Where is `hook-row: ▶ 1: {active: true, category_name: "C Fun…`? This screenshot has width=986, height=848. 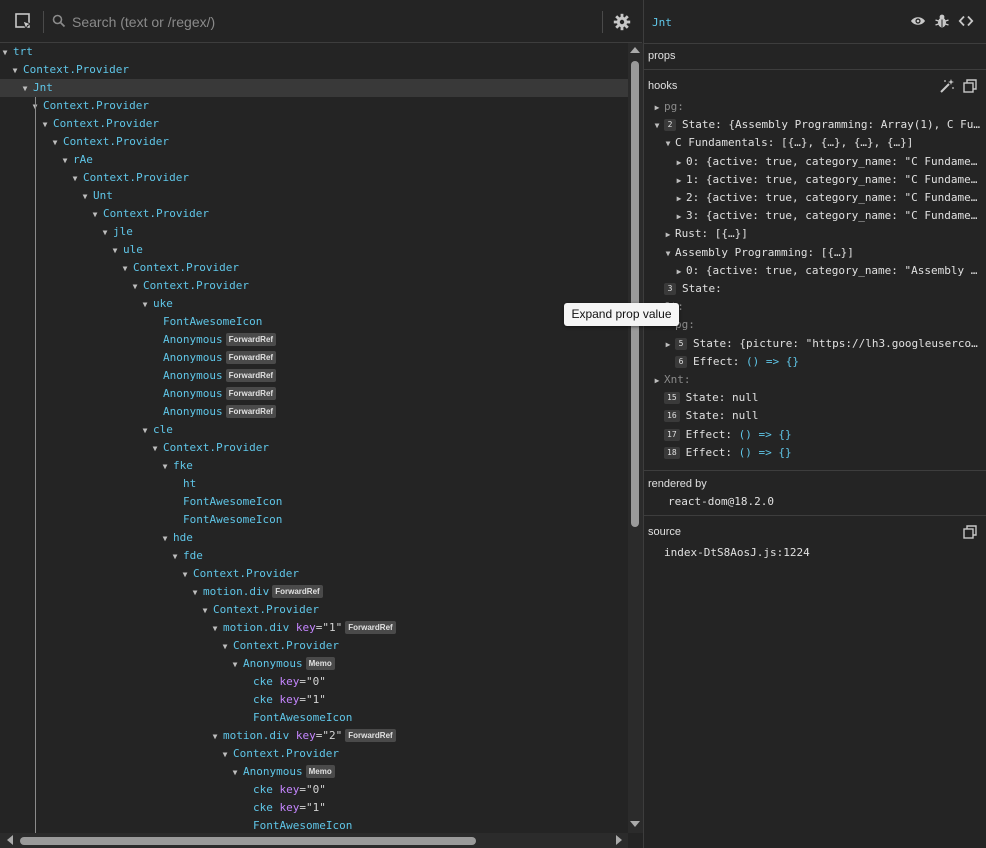 hook-row: ▶ 1: {active: true, category_name: "C Fun… is located at coordinates (815, 179).